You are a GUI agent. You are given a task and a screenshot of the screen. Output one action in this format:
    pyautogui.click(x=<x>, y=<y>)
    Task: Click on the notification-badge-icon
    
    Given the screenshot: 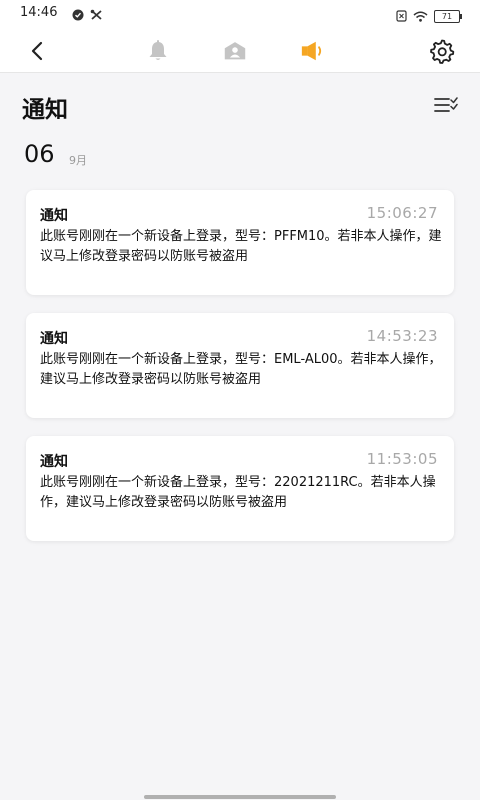 What is the action you would take?
    pyautogui.click(x=78, y=15)
    